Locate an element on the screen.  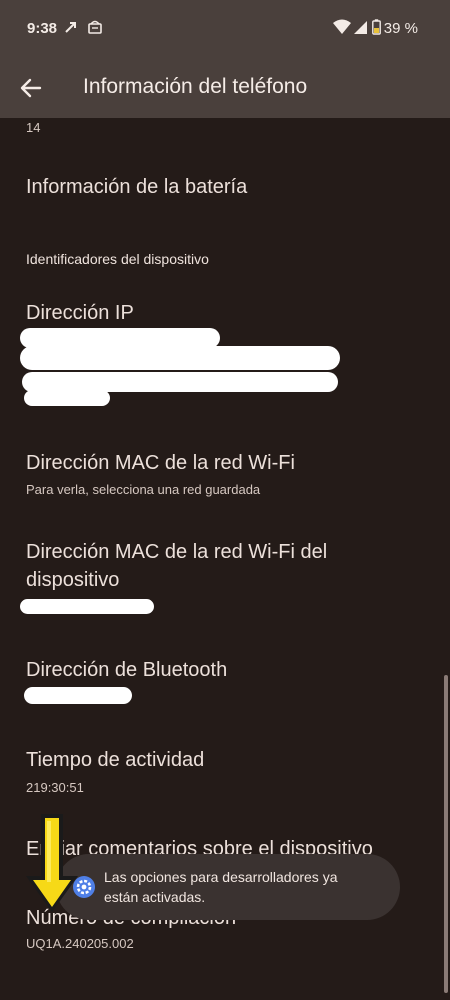
battery-icon is located at coordinates (376, 27).